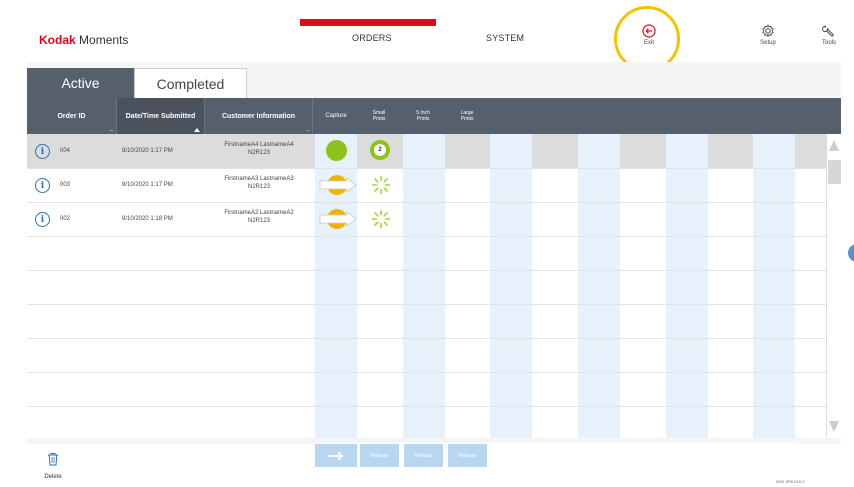  What do you see at coordinates (53, 459) in the screenshot?
I see `trash-icon` at bounding box center [53, 459].